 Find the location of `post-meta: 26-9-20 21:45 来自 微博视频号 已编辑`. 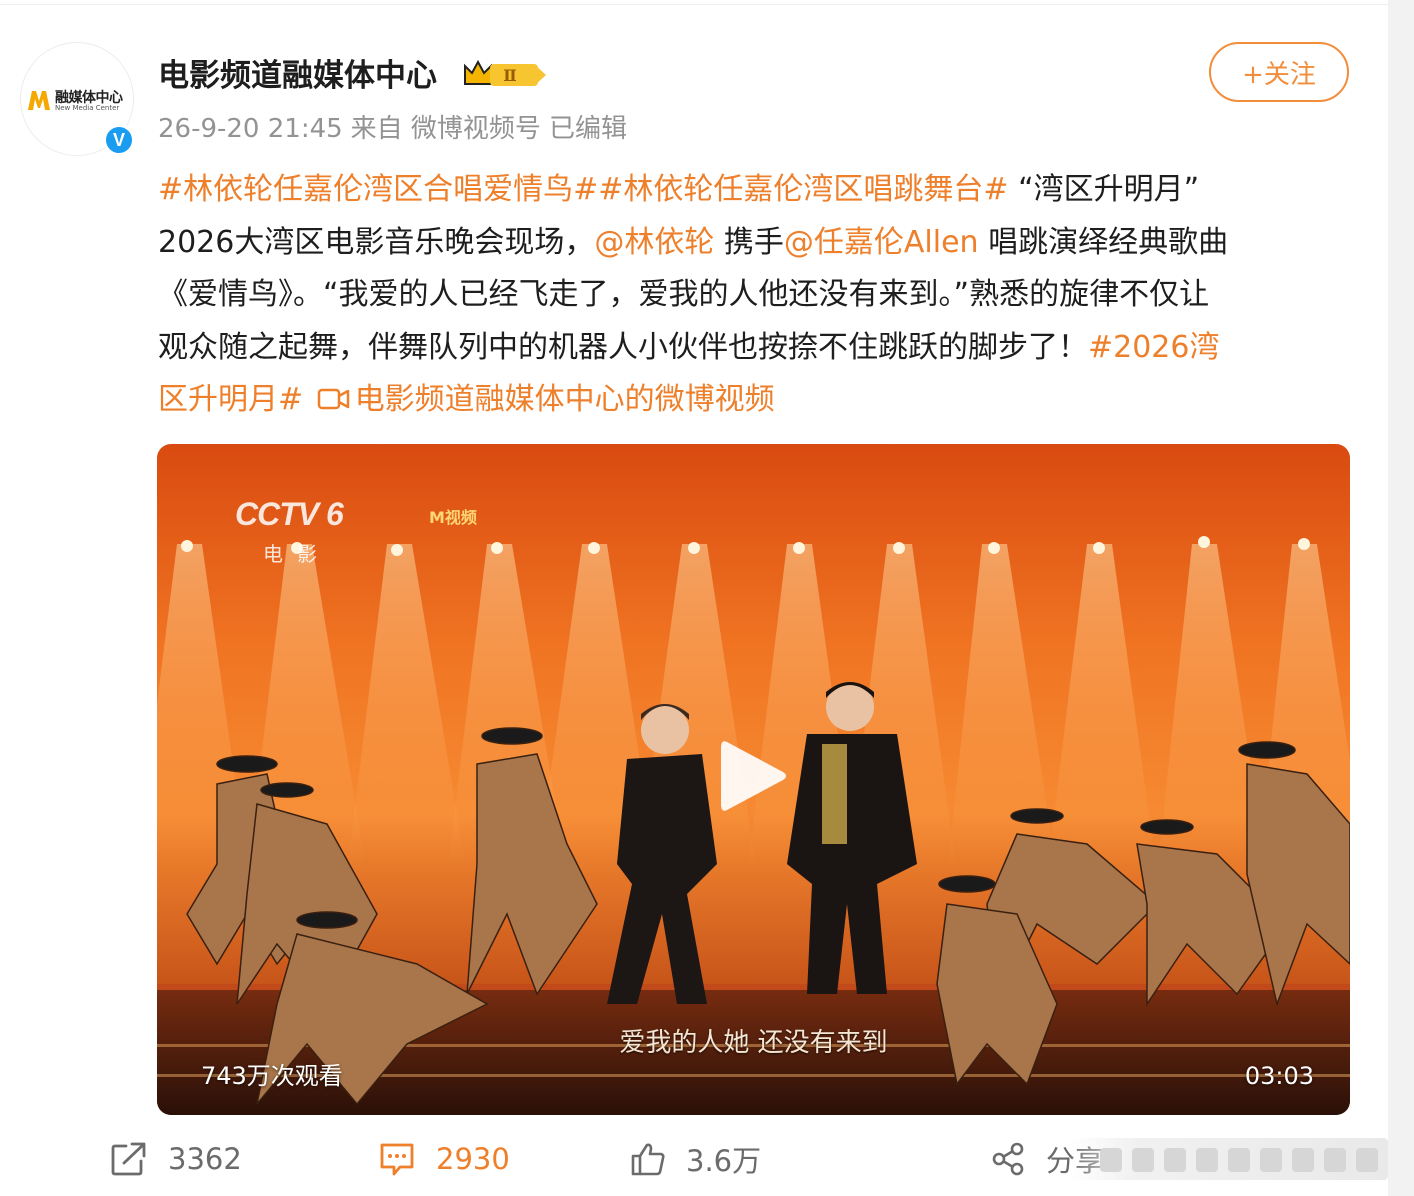

post-meta: 26-9-20 21:45 来自 微博视频号 已编辑 is located at coordinates (396, 126).